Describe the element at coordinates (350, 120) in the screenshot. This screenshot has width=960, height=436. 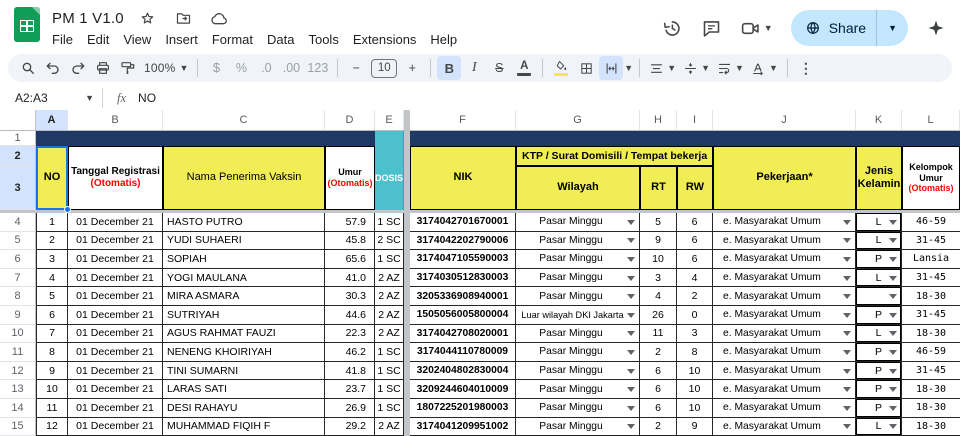
I see `column-header-D: D` at that location.